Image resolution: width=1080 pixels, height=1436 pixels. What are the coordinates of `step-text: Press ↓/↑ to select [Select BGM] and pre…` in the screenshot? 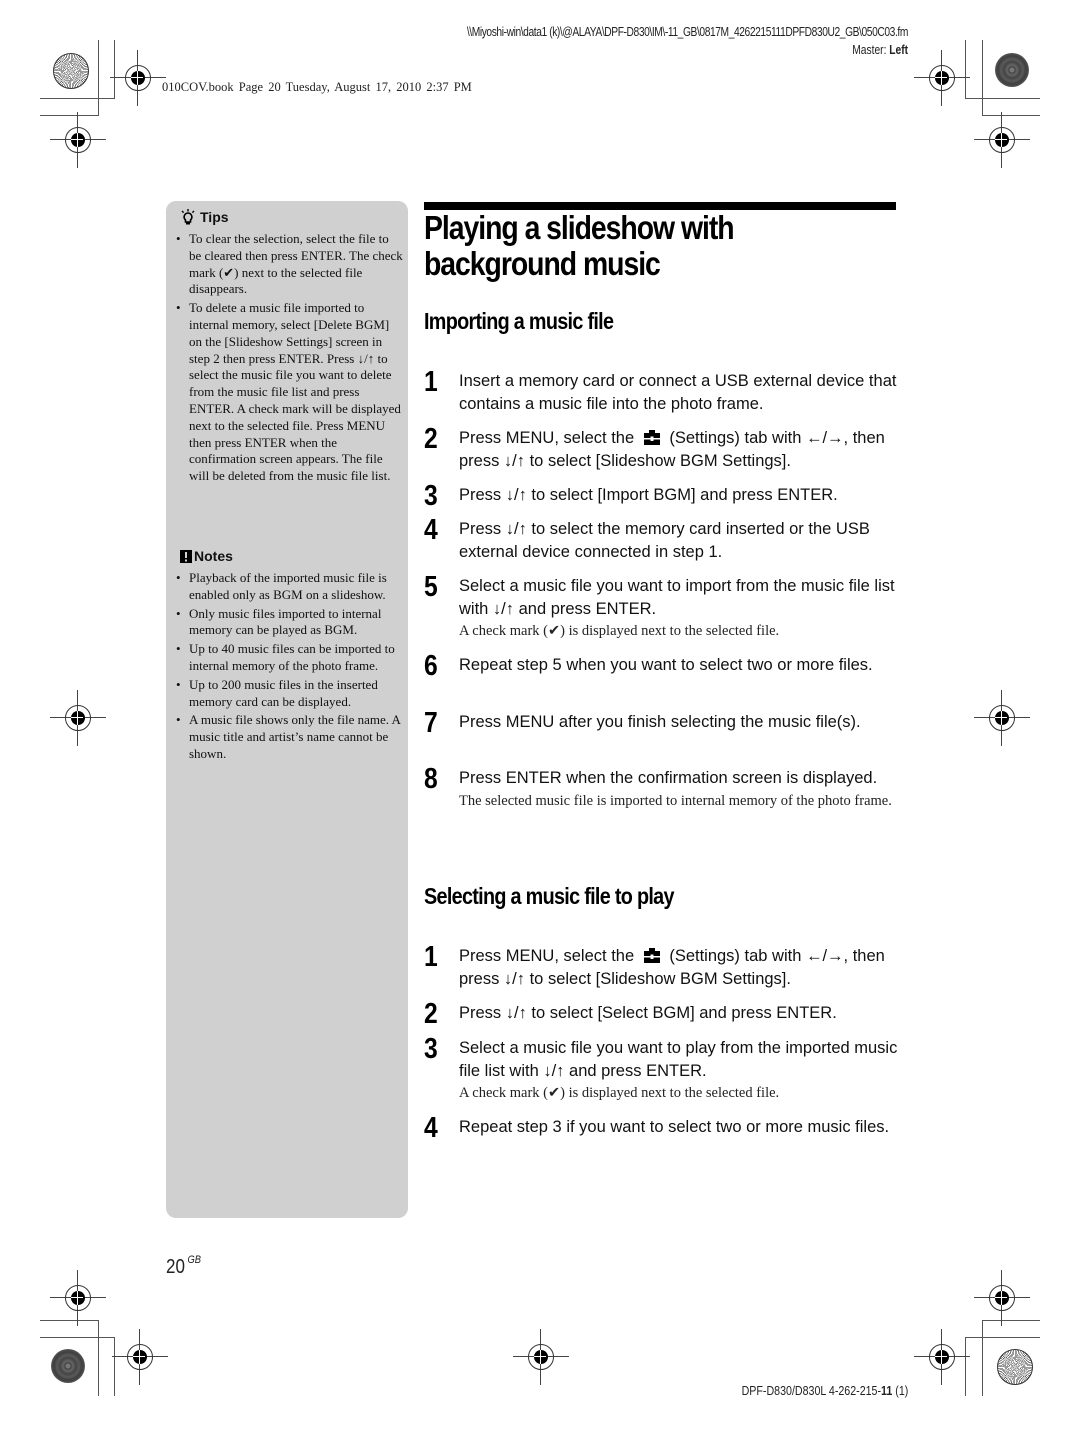 It's located at (648, 1013).